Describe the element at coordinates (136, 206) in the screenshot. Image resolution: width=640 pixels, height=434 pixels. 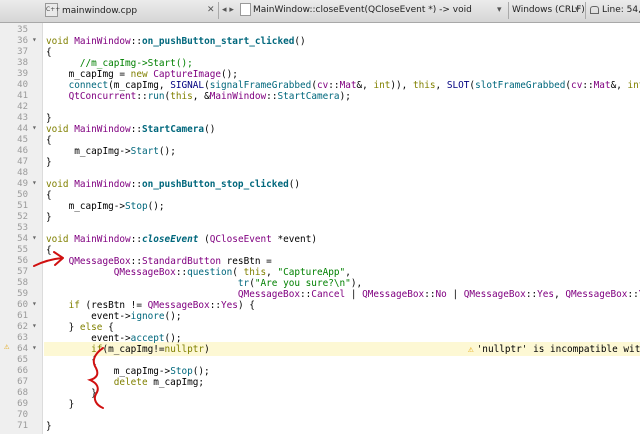
I see `code-token: Stop` at that location.